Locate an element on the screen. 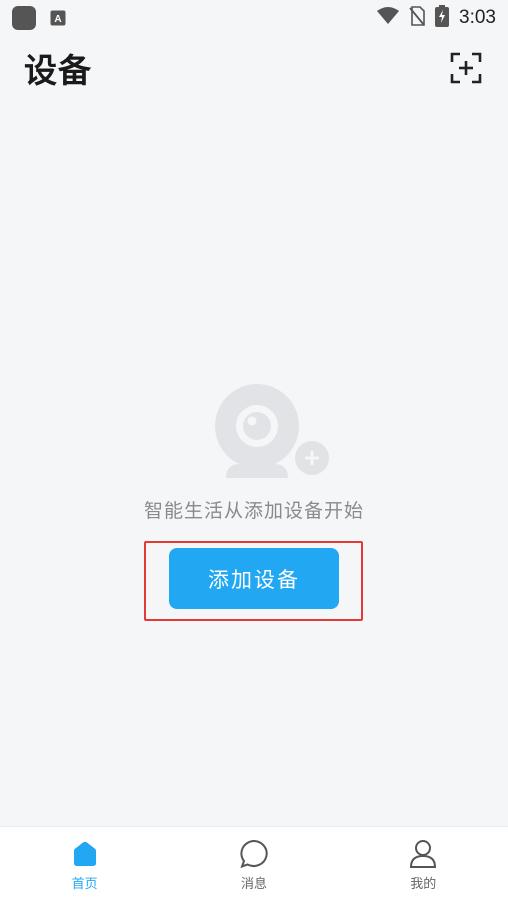  wifi-icon is located at coordinates (388, 18).